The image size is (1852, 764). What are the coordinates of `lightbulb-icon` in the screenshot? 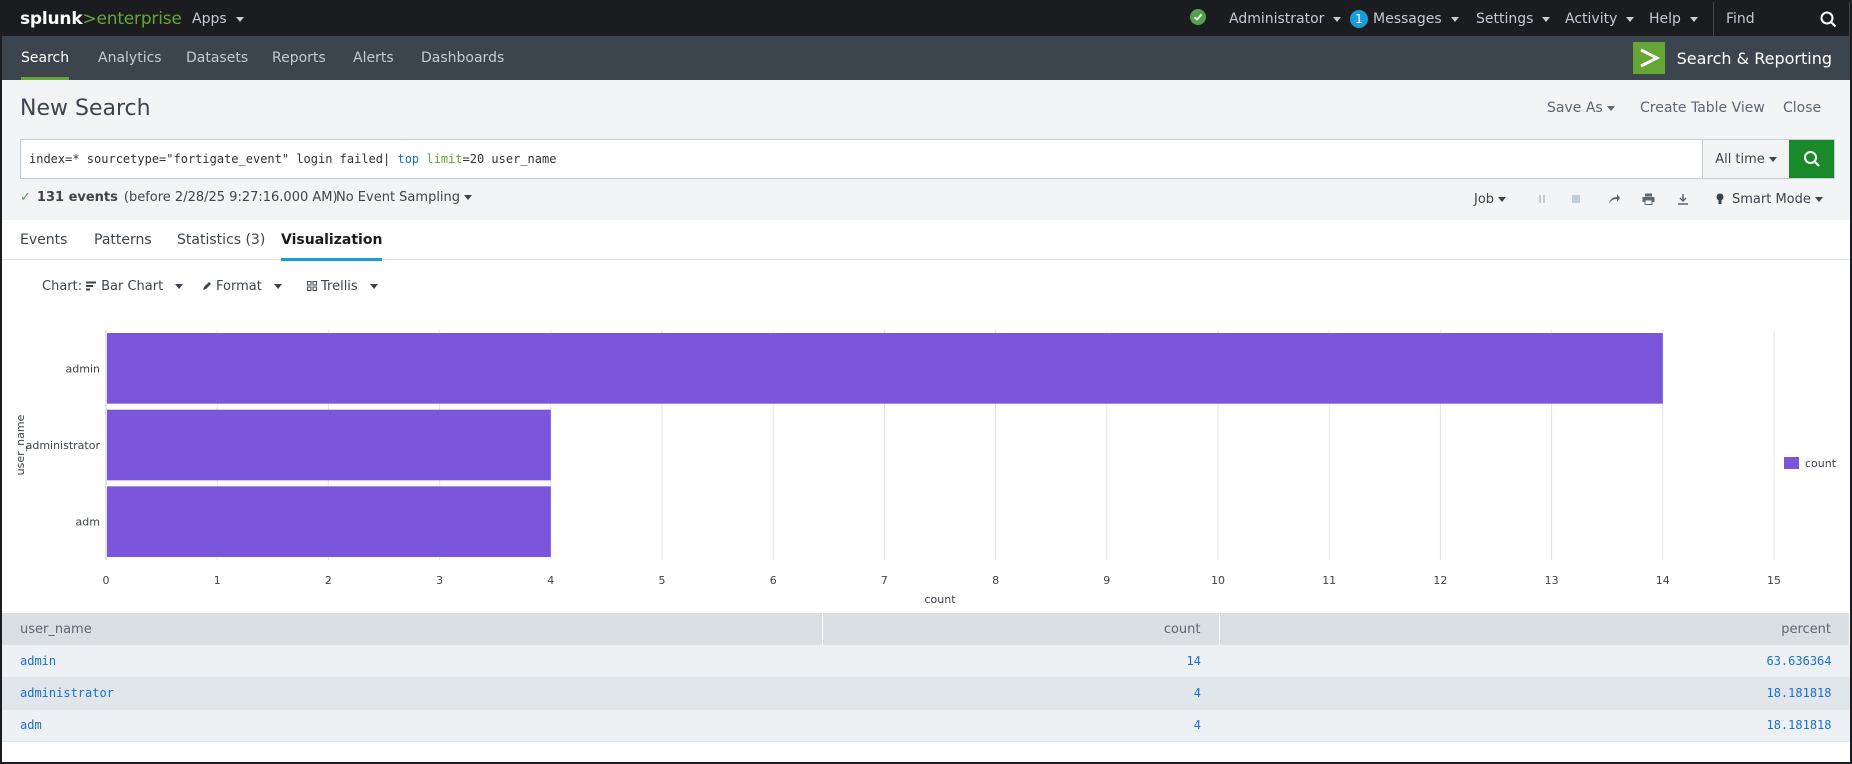 It's located at (1720, 198).